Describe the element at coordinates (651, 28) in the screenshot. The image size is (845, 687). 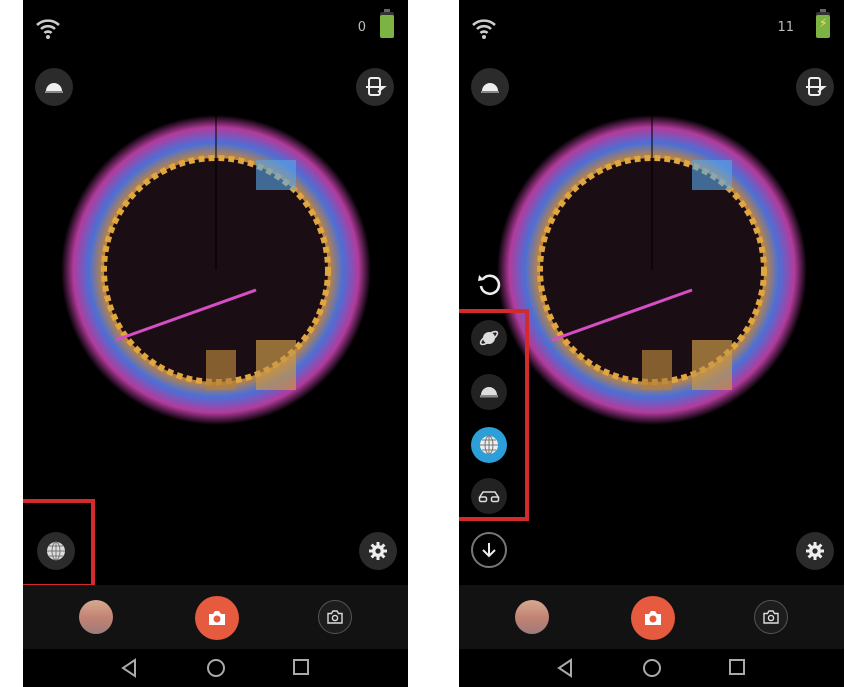
I see `status-bar: 11 ⚡` at that location.